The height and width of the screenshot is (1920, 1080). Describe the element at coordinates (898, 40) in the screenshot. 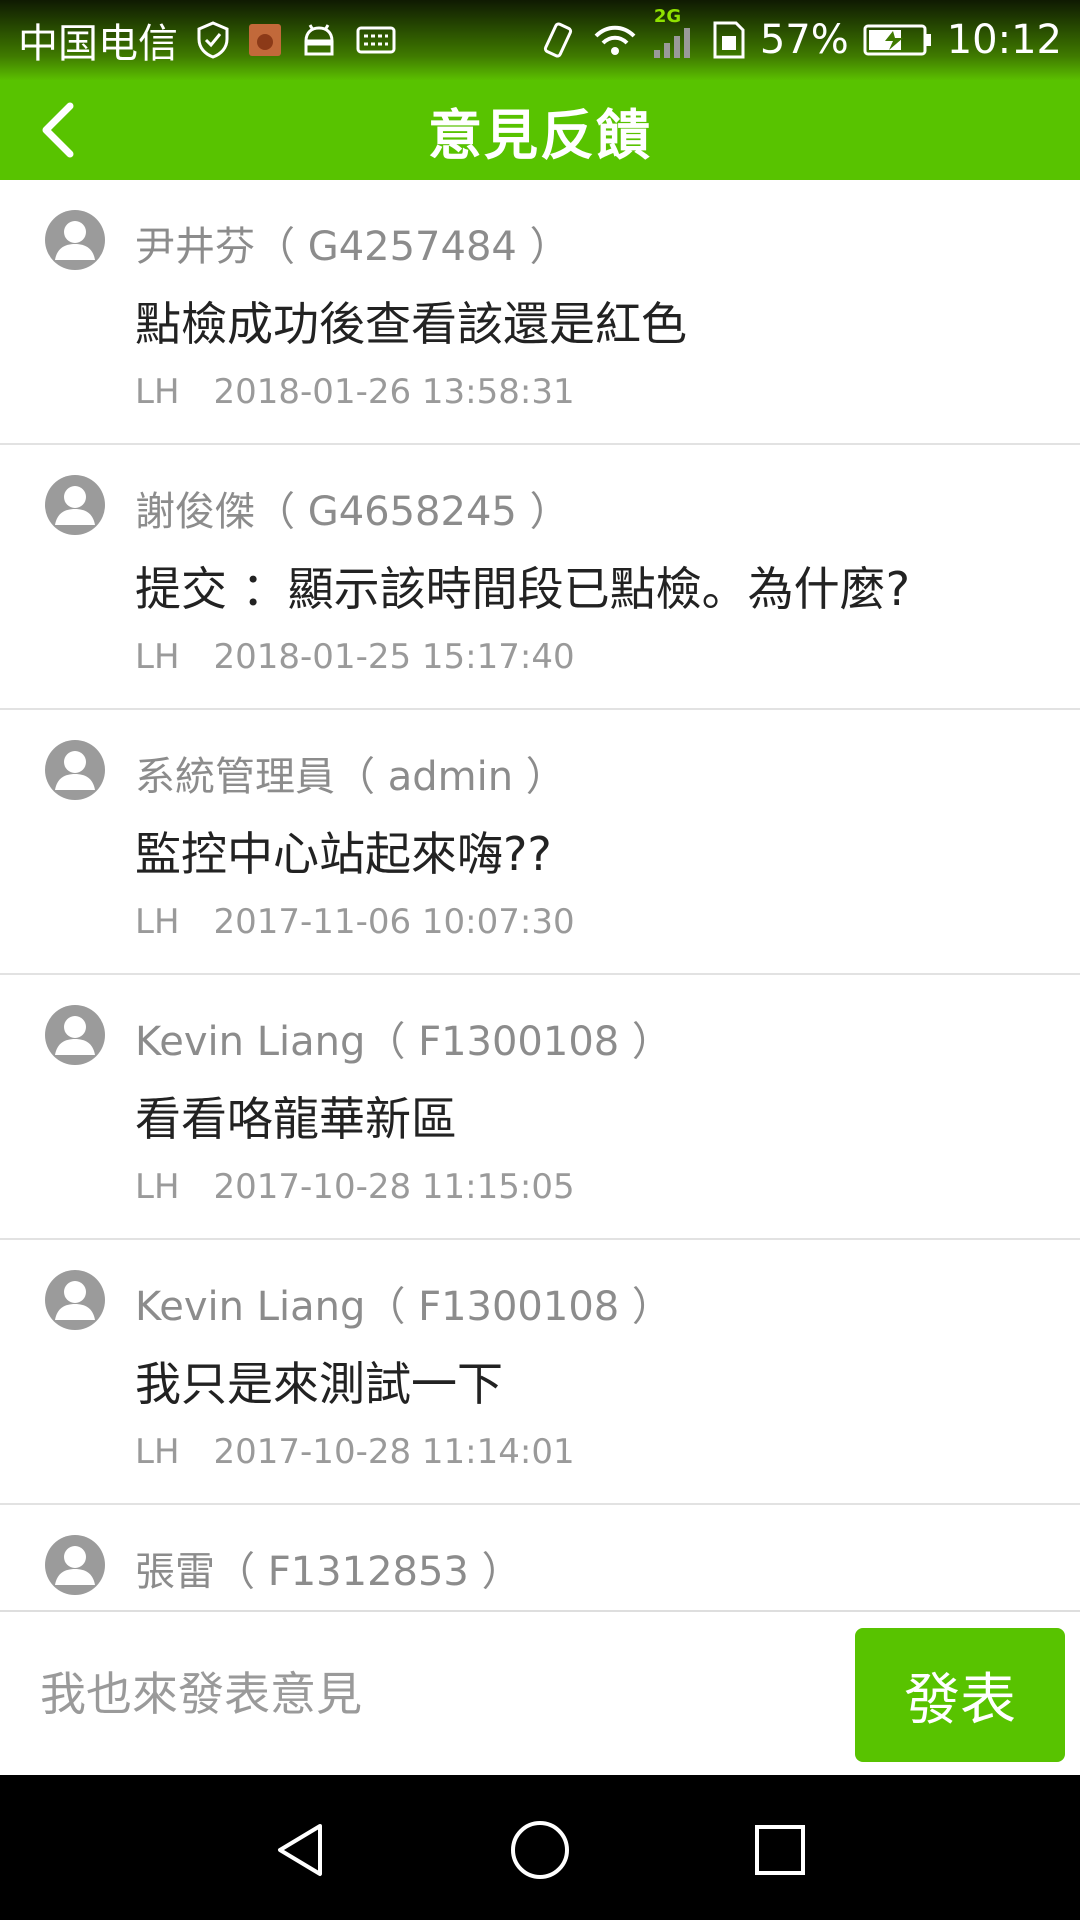

I see `battery-charging-icon` at that location.